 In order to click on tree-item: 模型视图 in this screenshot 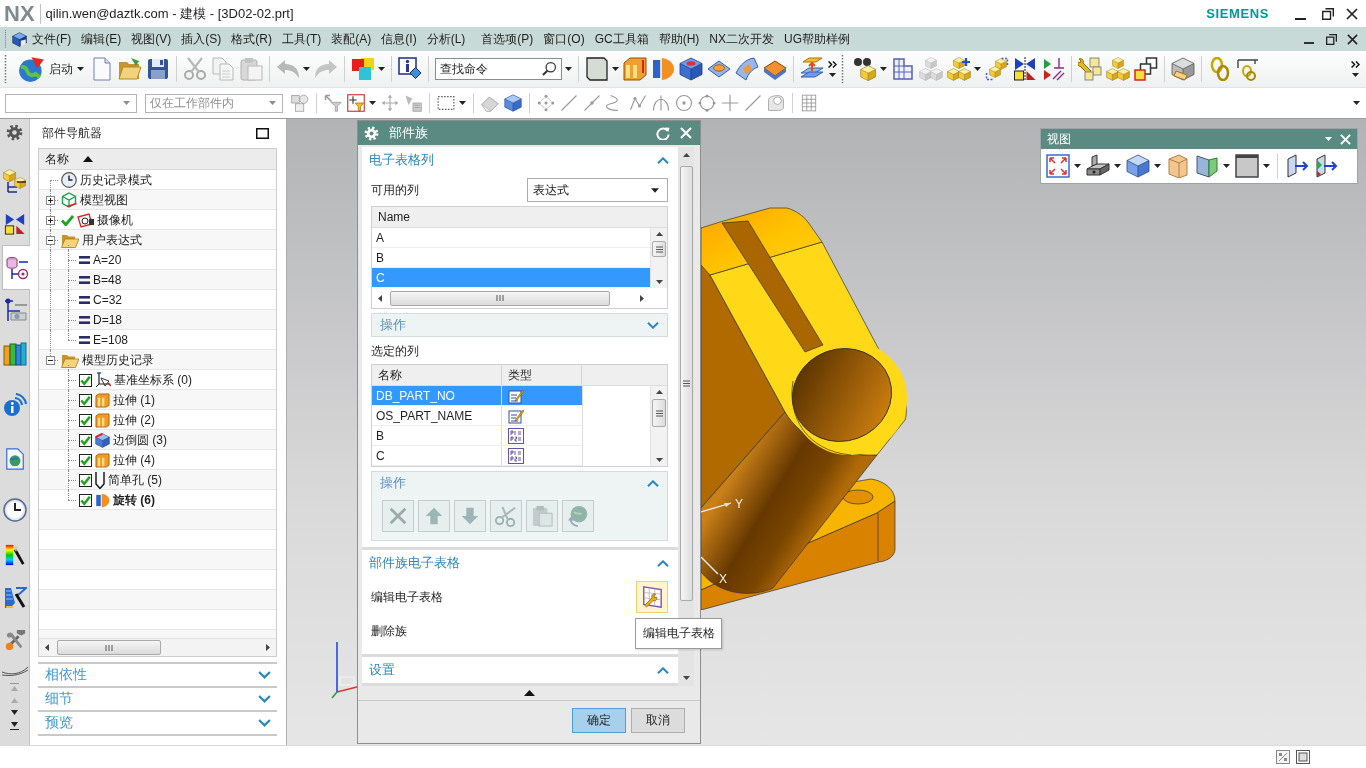, I will do `click(104, 200)`.